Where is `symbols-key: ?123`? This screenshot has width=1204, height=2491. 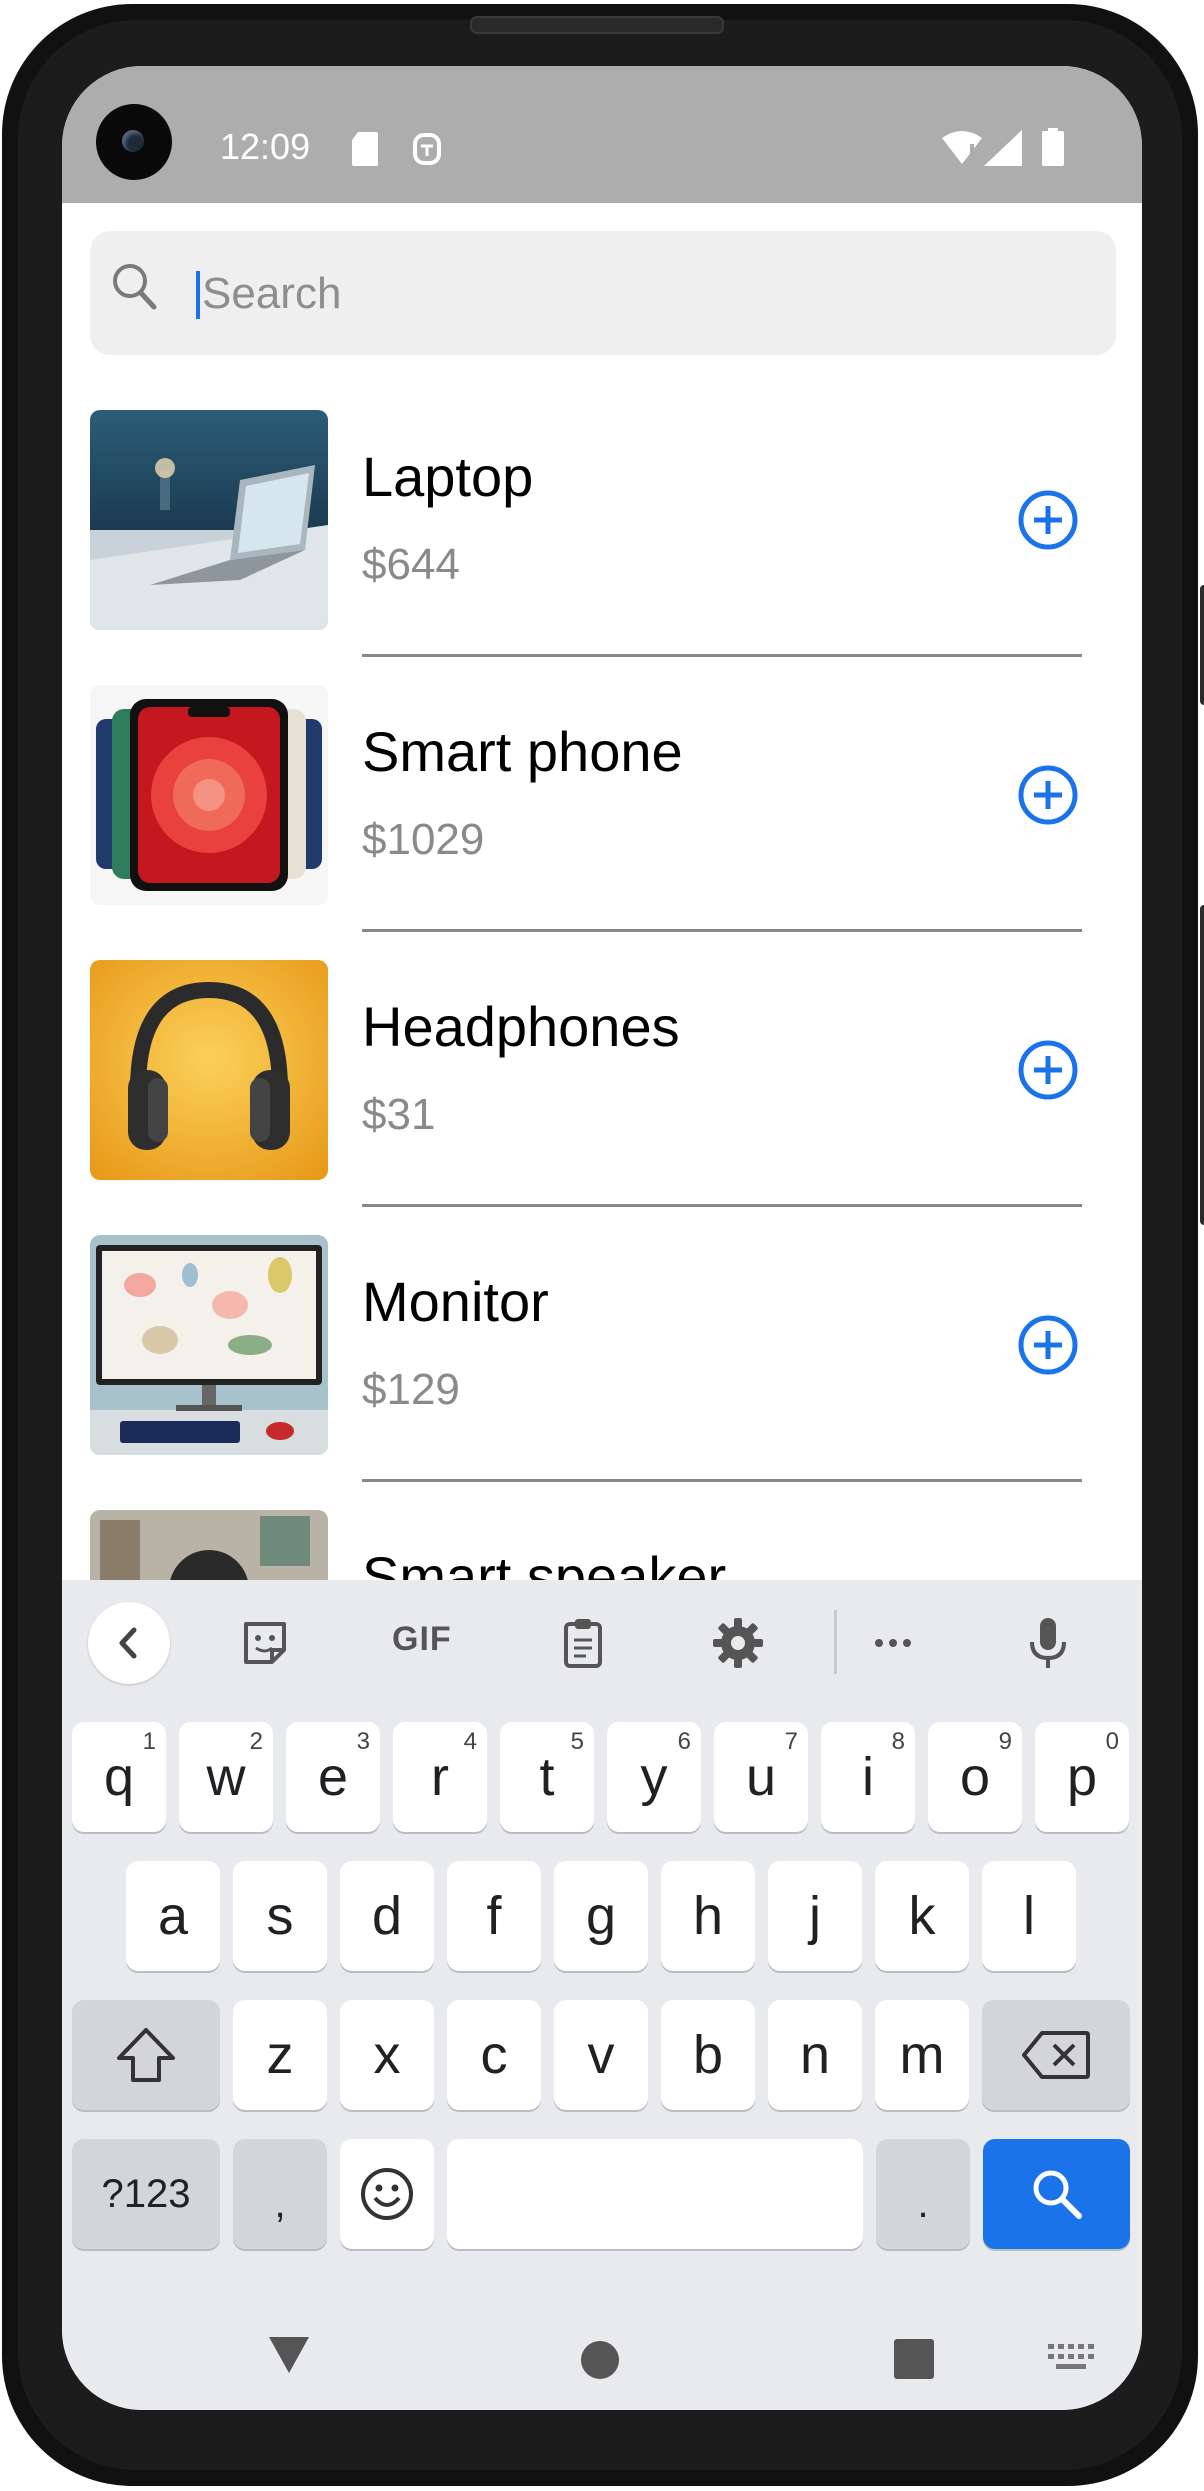 symbols-key: ?123 is located at coordinates (146, 2194).